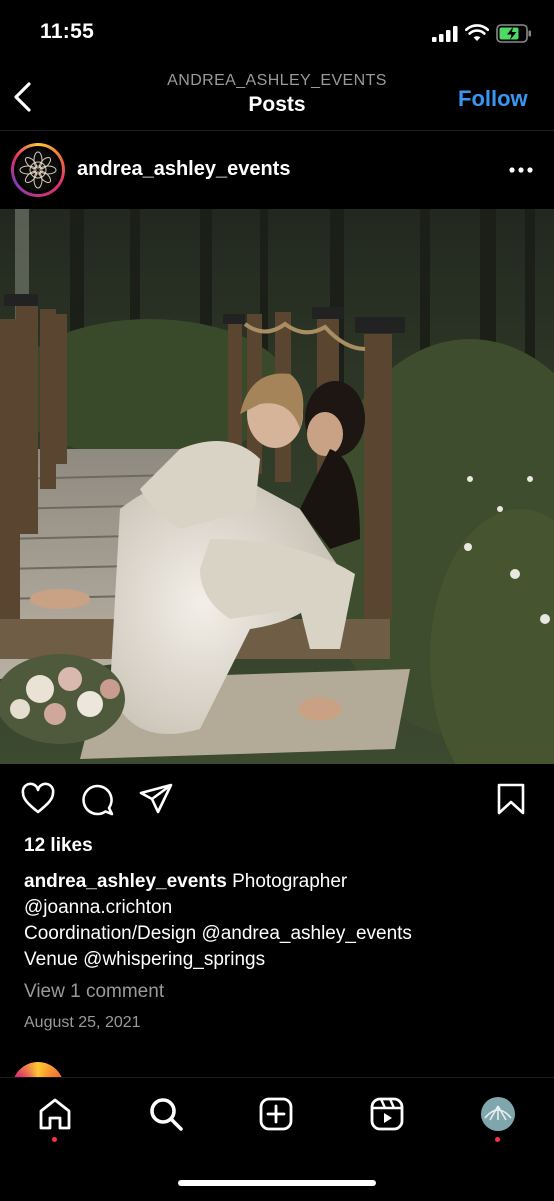 This screenshot has width=554, height=1201. Describe the element at coordinates (277, 1183) in the screenshot. I see `home-indicator` at that location.